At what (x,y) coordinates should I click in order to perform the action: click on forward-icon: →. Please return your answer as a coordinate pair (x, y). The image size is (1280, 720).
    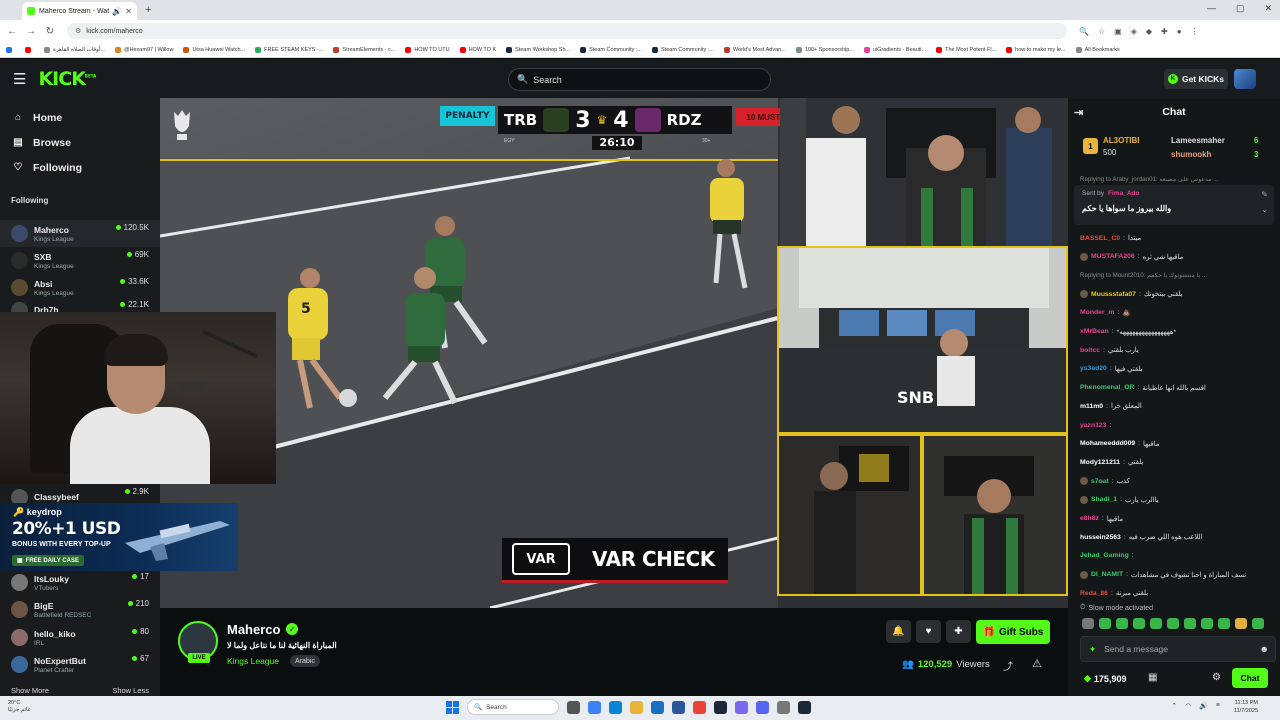
    Looking at the image, I should click on (31, 31).